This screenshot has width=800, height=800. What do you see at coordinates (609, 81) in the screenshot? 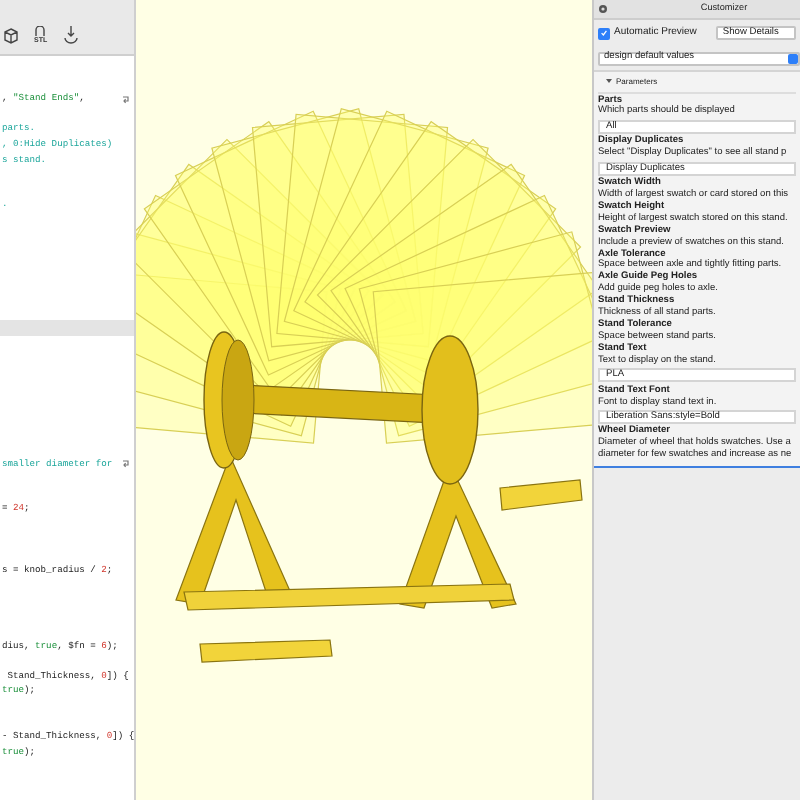
I see `caret-icon` at bounding box center [609, 81].